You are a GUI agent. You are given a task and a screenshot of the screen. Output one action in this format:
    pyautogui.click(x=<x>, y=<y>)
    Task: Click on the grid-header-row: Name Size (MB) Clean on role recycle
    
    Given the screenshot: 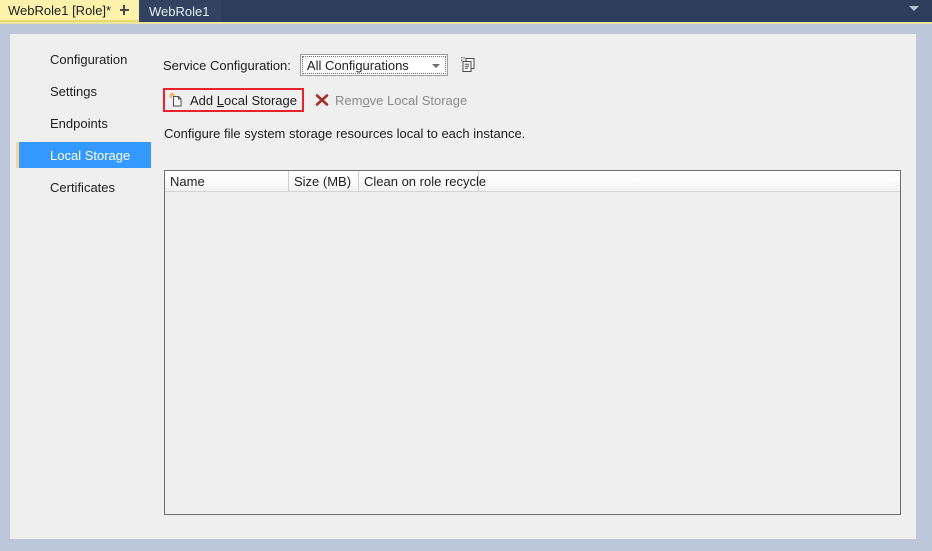 What is the action you would take?
    pyautogui.click(x=532, y=181)
    